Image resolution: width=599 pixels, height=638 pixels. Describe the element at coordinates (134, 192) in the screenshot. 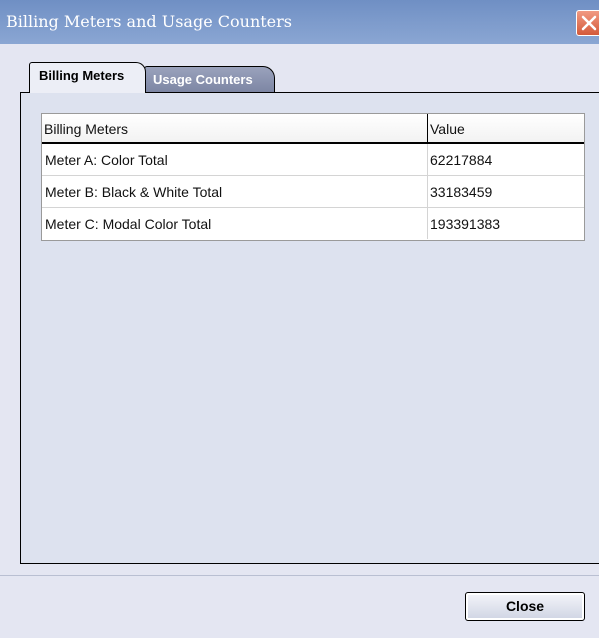

I see `meter-name: Meter B: Black & White Total` at that location.